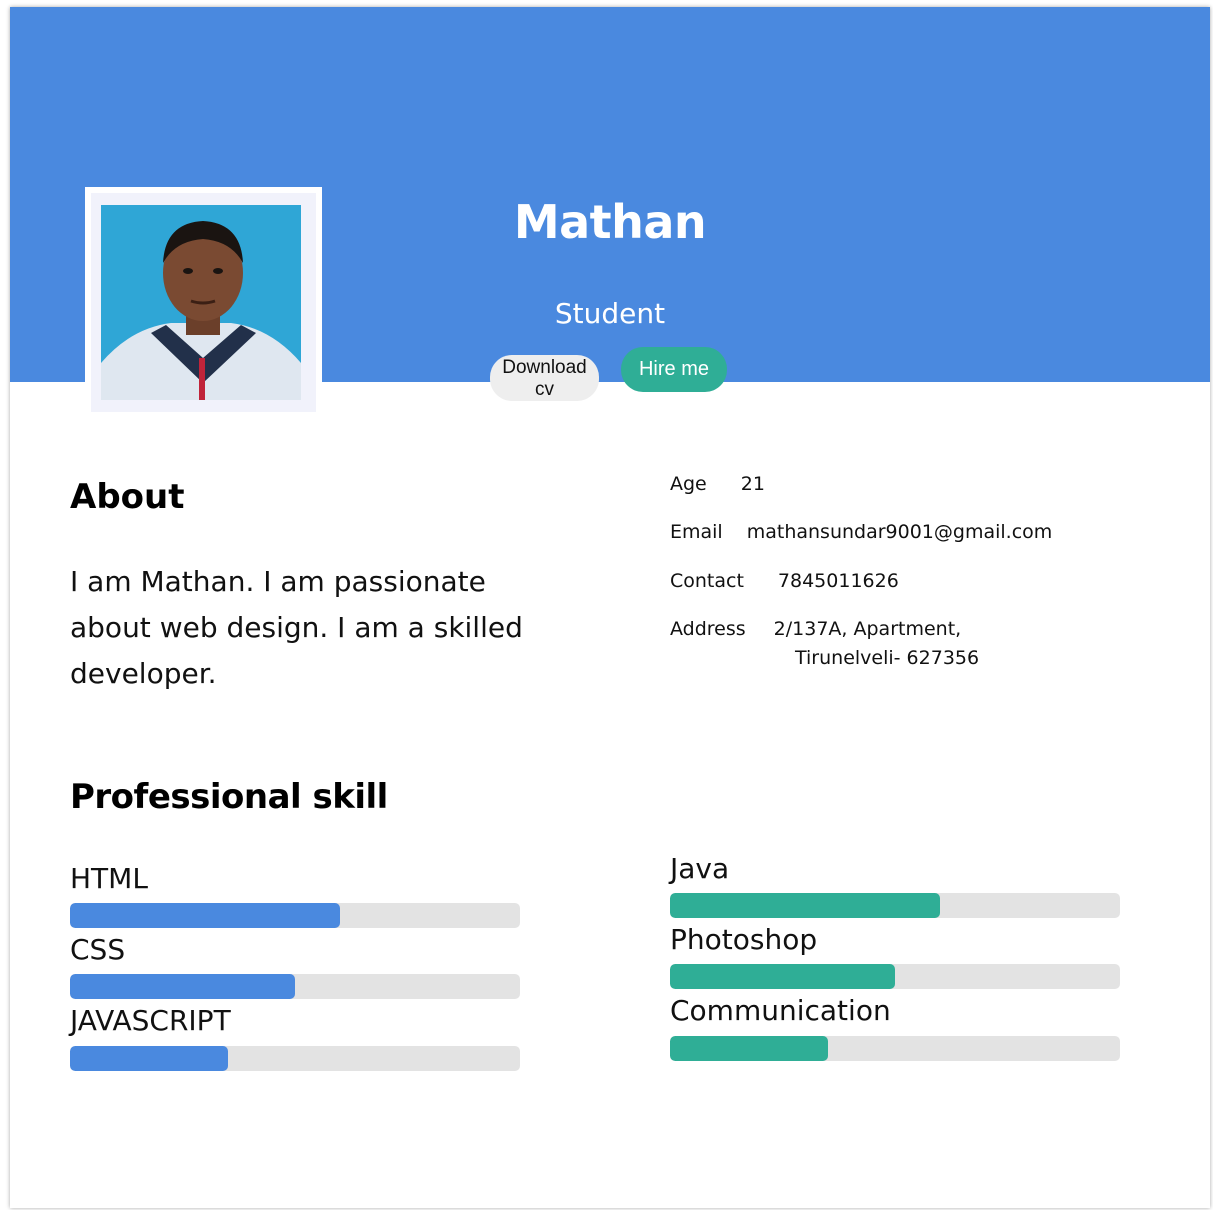 The width and height of the screenshot is (1213, 1210). I want to click on contact-label: Contact, so click(707, 581).